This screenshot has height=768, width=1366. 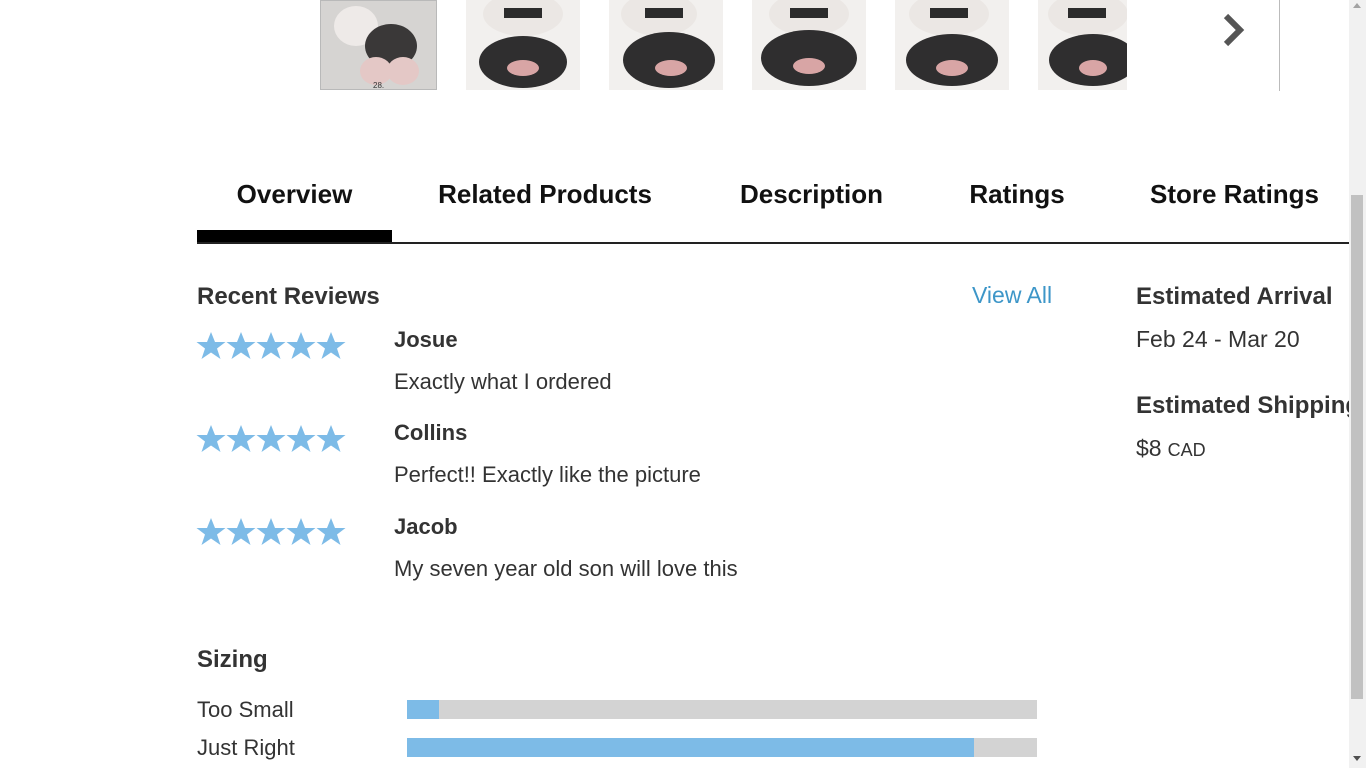 I want to click on next-thumbnails-button, so click(x=1240, y=45).